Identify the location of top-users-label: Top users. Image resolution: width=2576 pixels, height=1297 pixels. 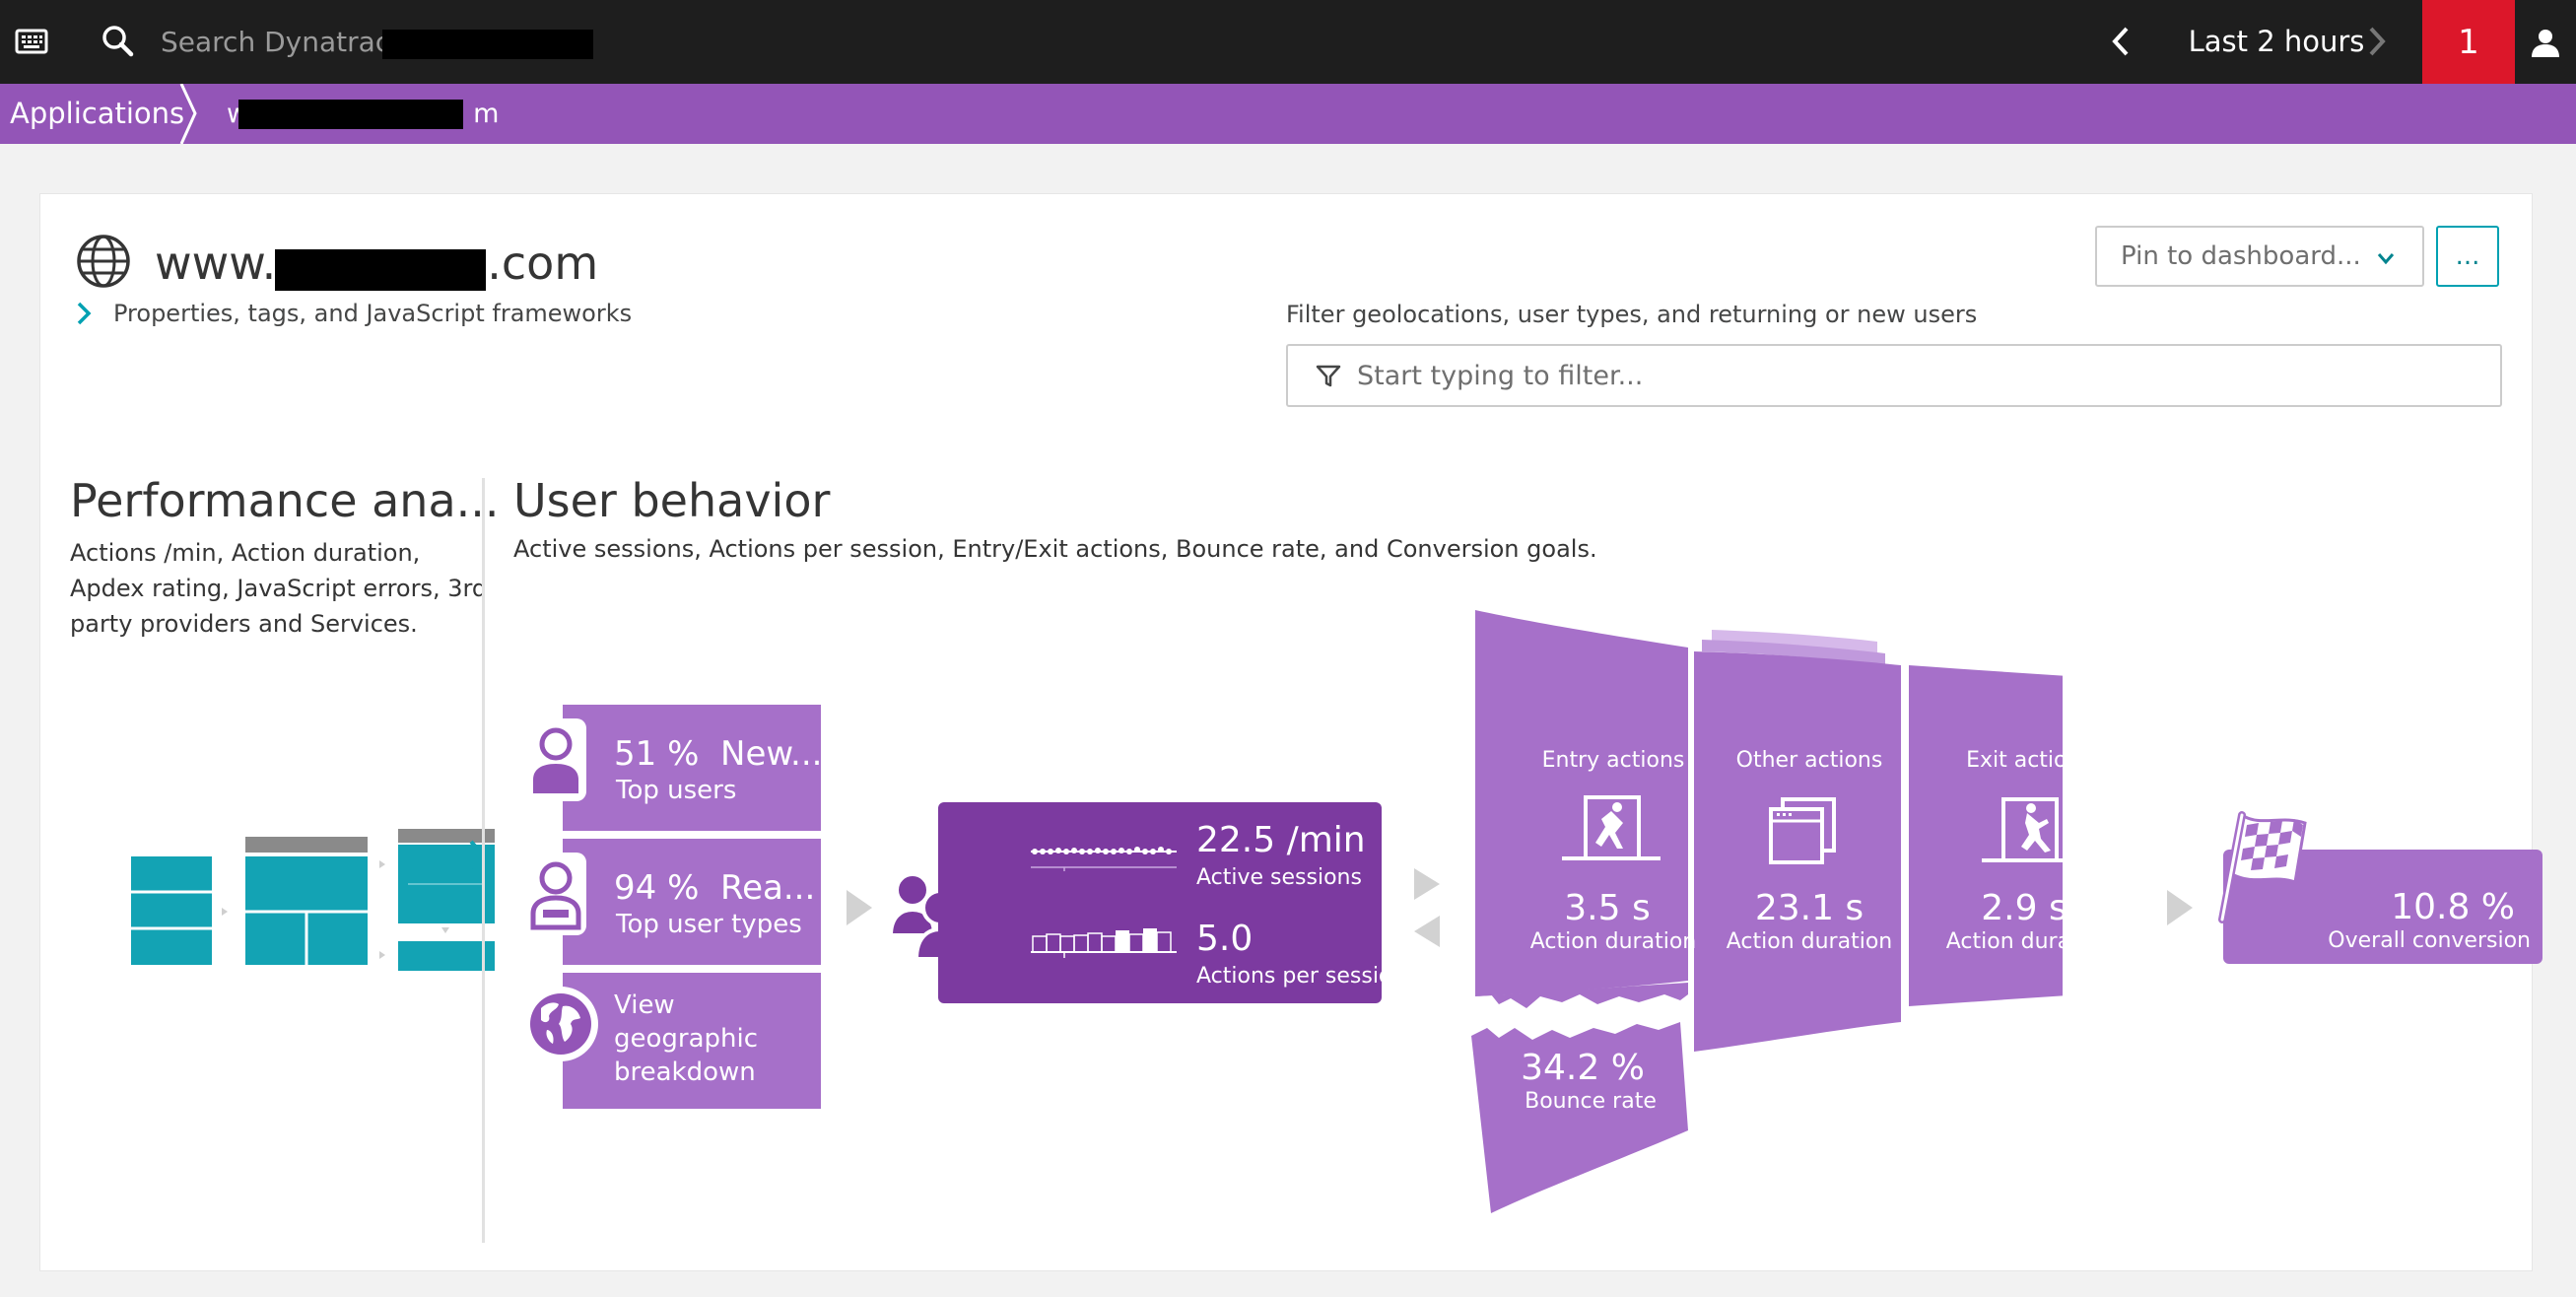
(676, 790).